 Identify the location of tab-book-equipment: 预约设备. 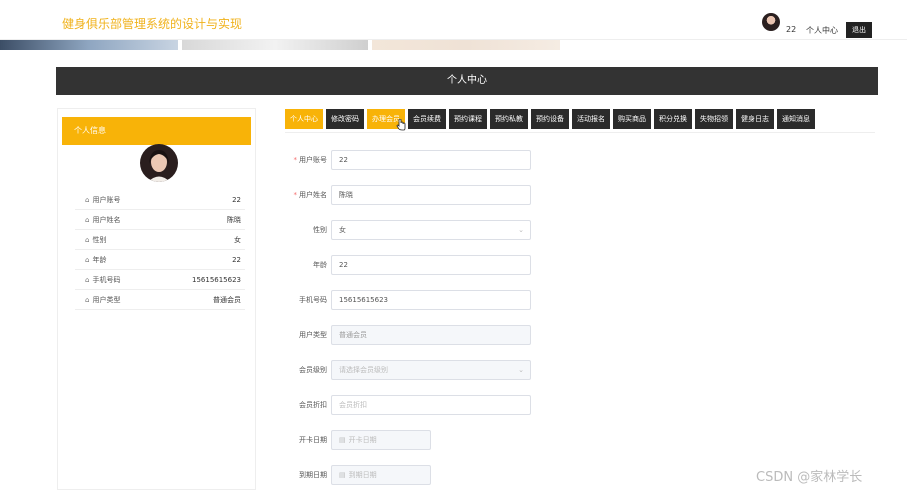
(550, 119).